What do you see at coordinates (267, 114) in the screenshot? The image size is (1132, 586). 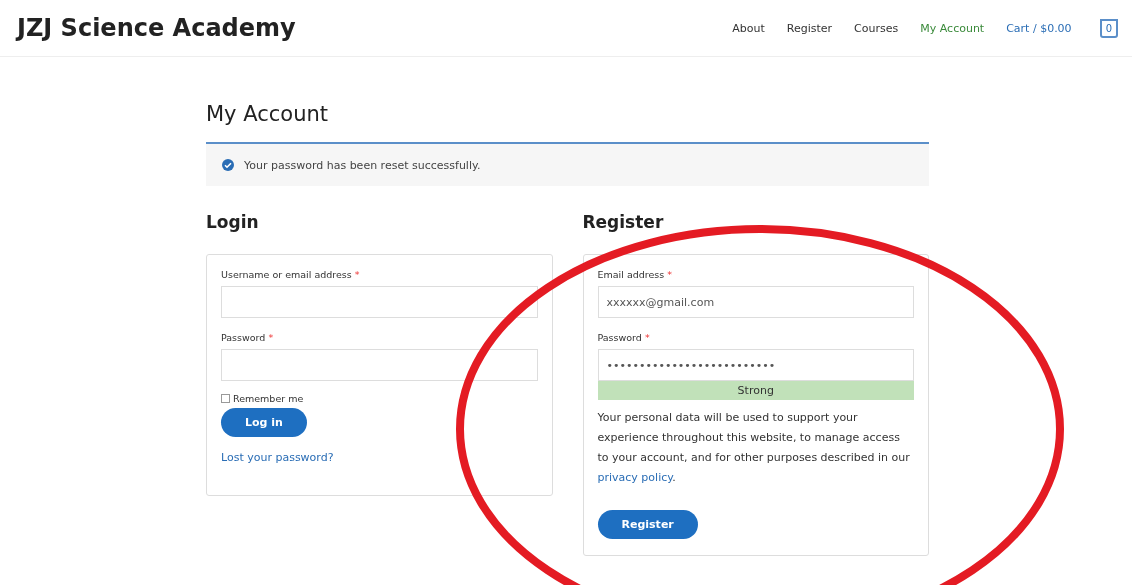 I see `page-title: My Account` at bounding box center [267, 114].